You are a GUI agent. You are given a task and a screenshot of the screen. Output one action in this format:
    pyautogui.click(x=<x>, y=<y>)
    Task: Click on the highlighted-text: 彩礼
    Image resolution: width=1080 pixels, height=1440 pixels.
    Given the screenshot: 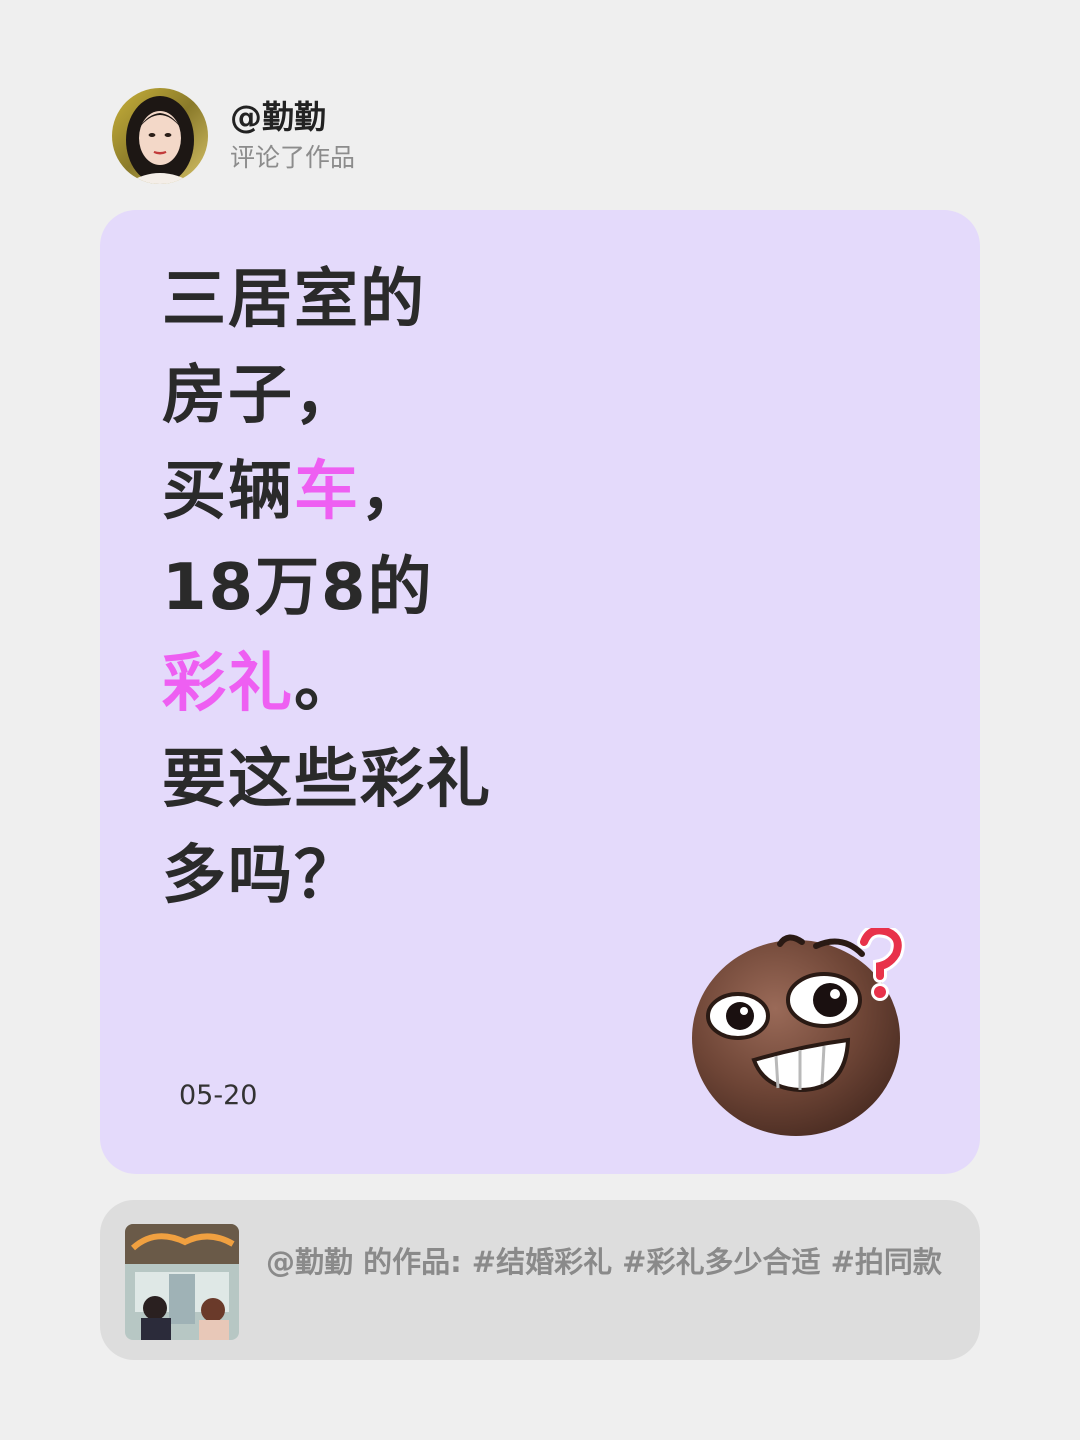 What is the action you would take?
    pyautogui.click(x=228, y=684)
    